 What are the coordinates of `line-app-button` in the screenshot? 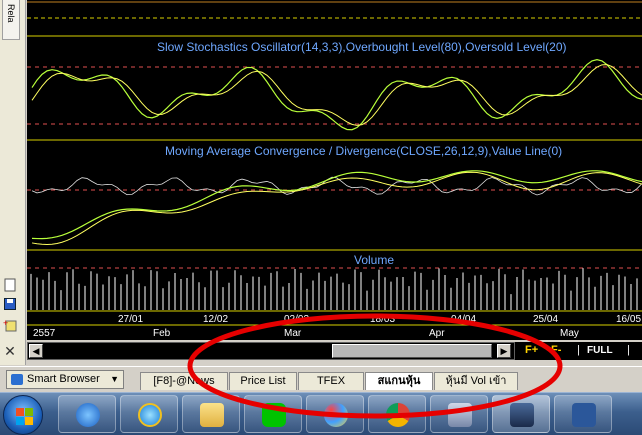 It's located at (273, 414).